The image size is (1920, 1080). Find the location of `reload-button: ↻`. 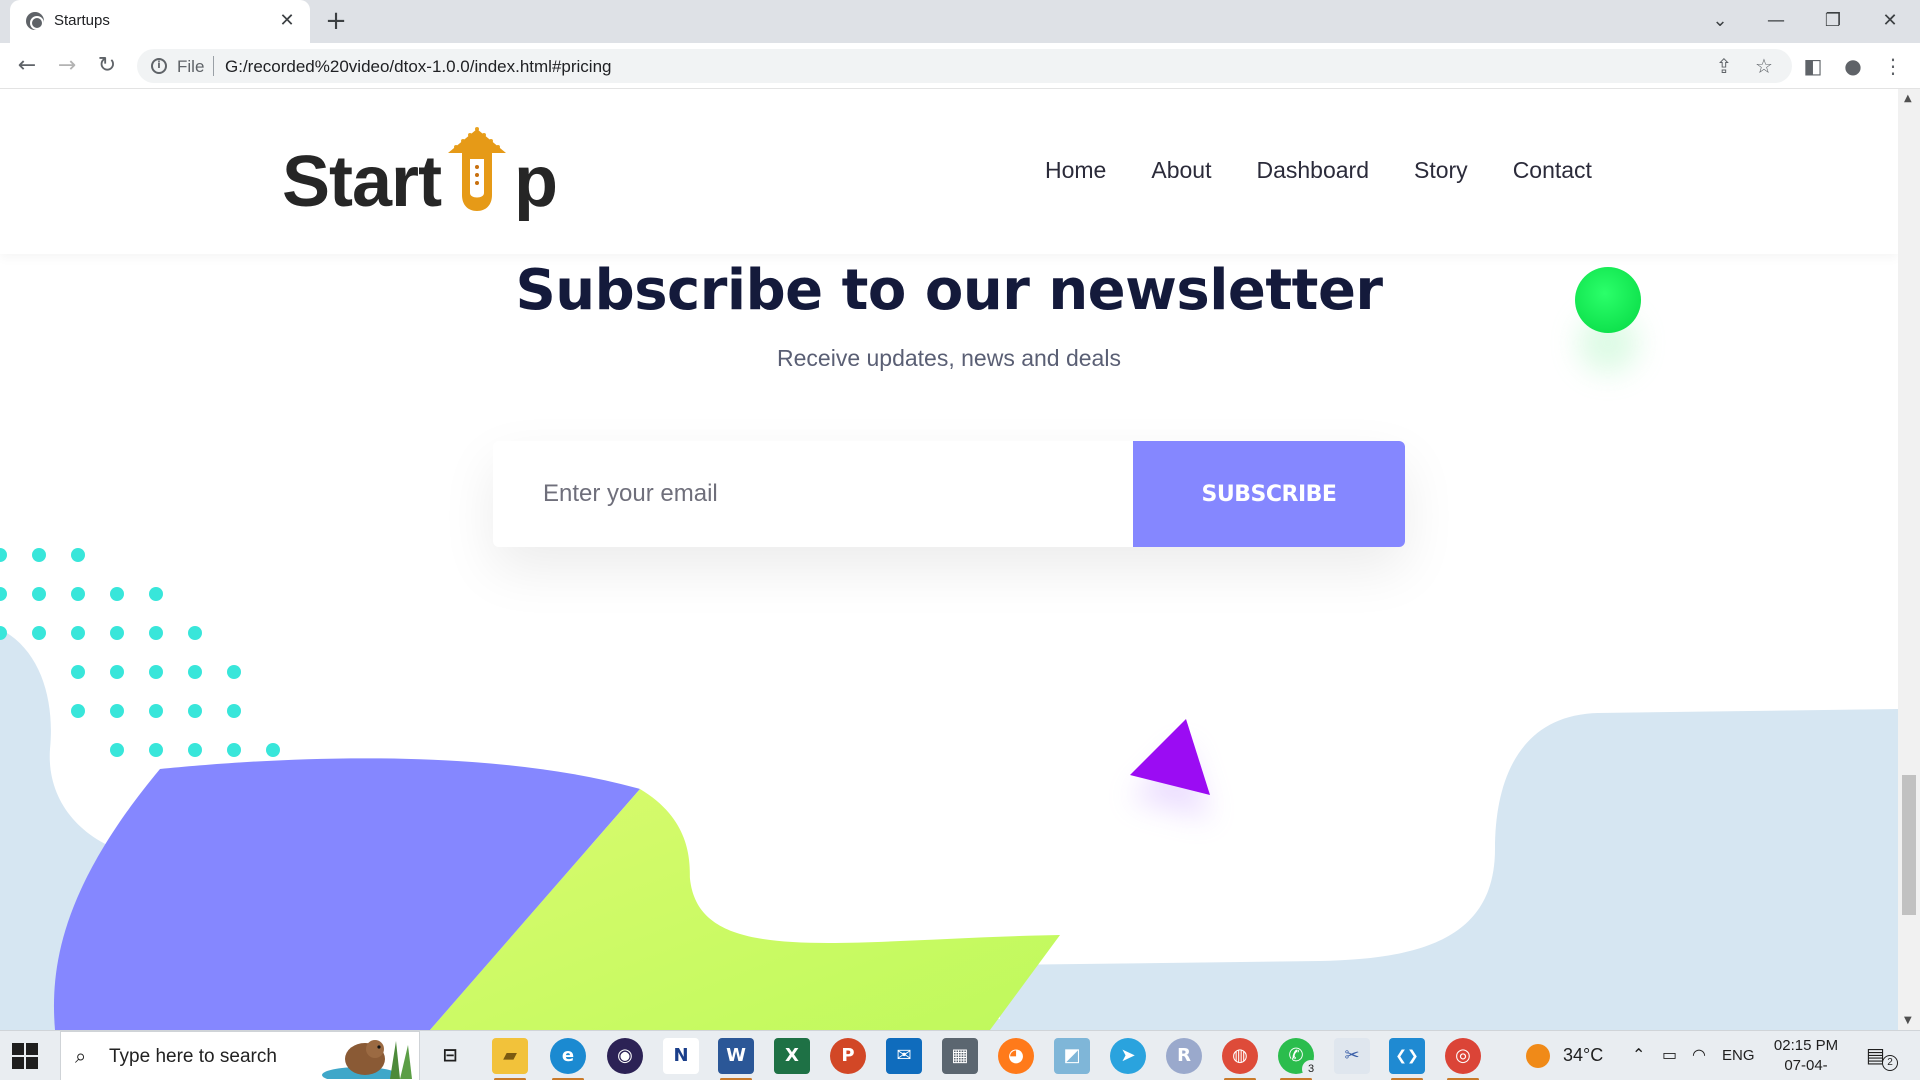

reload-button: ↻ is located at coordinates (107, 66).